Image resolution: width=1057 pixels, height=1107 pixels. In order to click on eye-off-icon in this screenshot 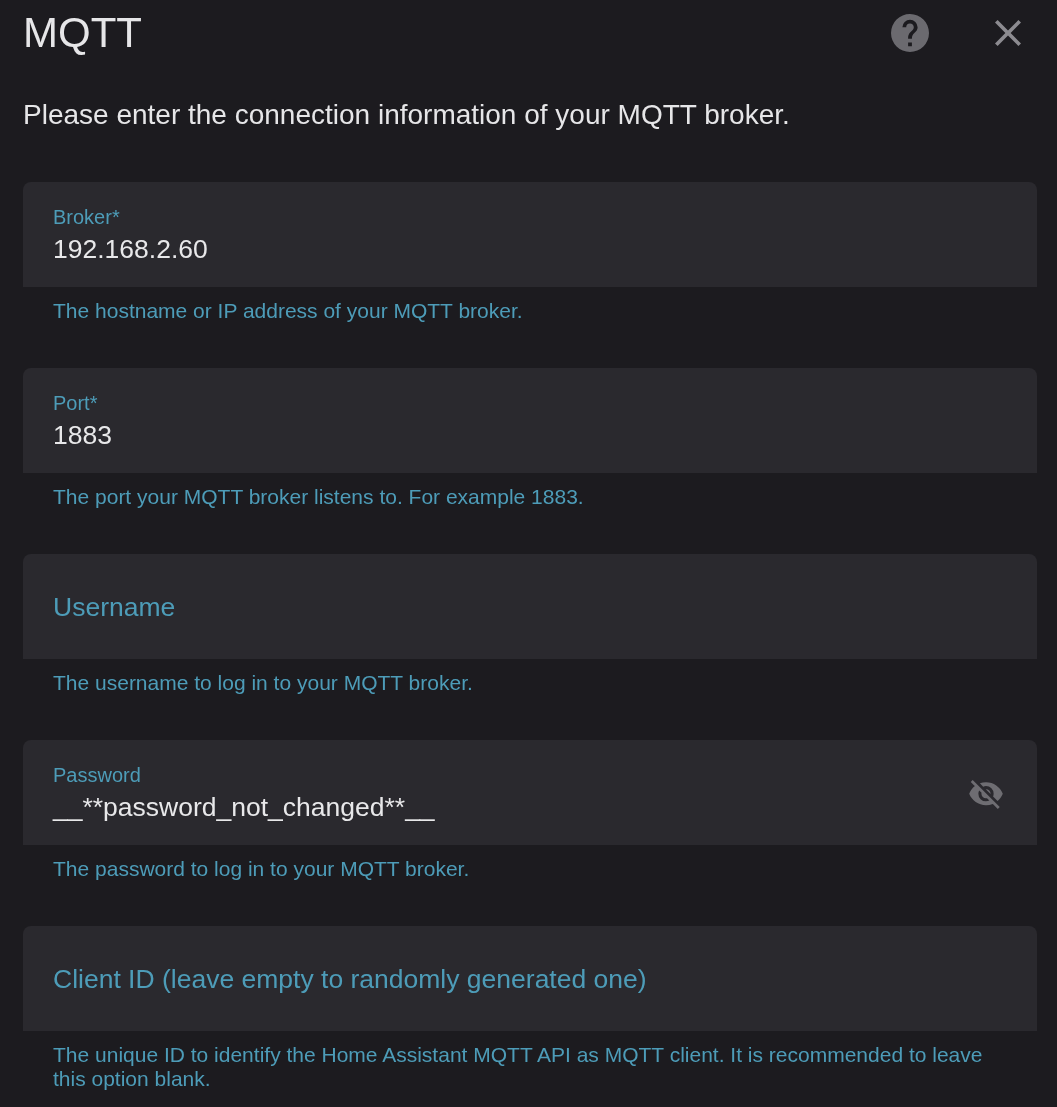, I will do `click(986, 794)`.